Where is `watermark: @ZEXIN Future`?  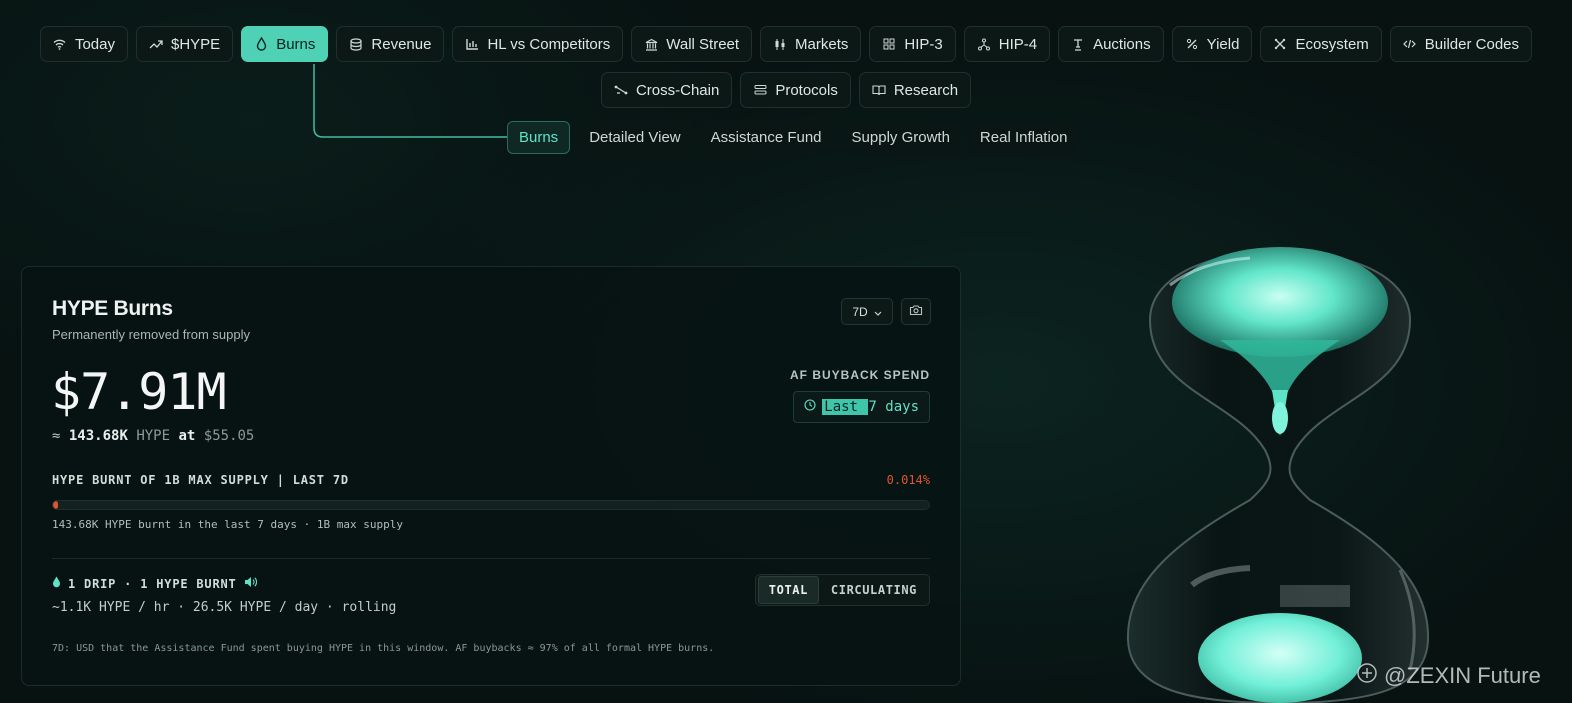
watermark: @ZEXIN Future is located at coordinates (1448, 676).